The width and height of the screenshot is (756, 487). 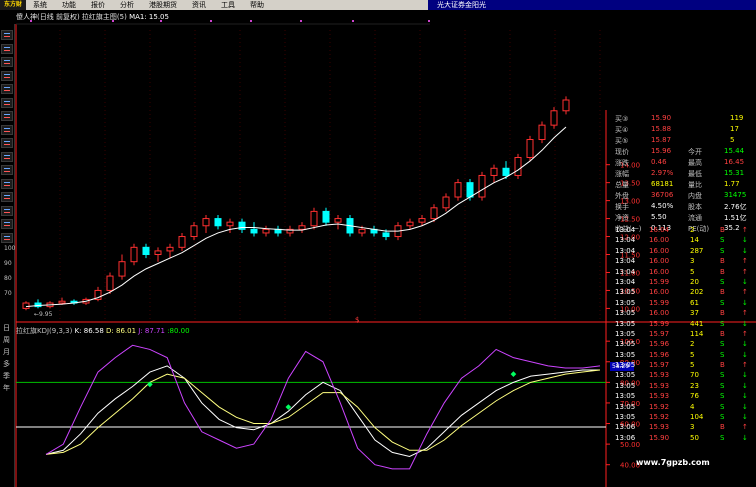 What do you see at coordinates (684, 140) in the screenshot?
I see `quote-row: 买⑤ 15.87 5` at bounding box center [684, 140].